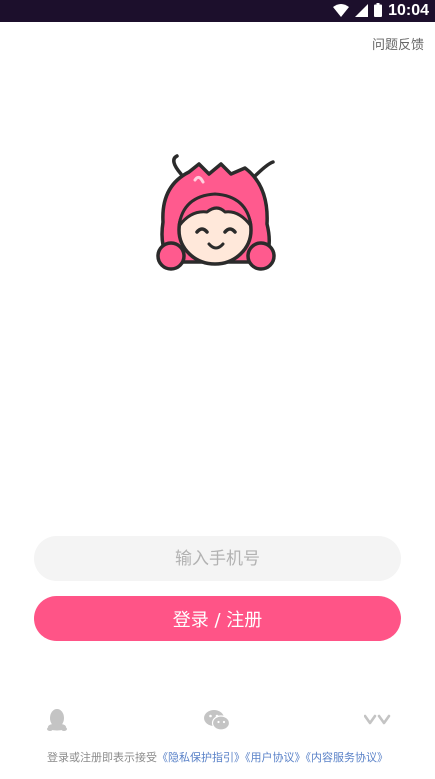  What do you see at coordinates (201, 757) in the screenshot?
I see `privacy-guide-link: 《隐私保护指引》` at bounding box center [201, 757].